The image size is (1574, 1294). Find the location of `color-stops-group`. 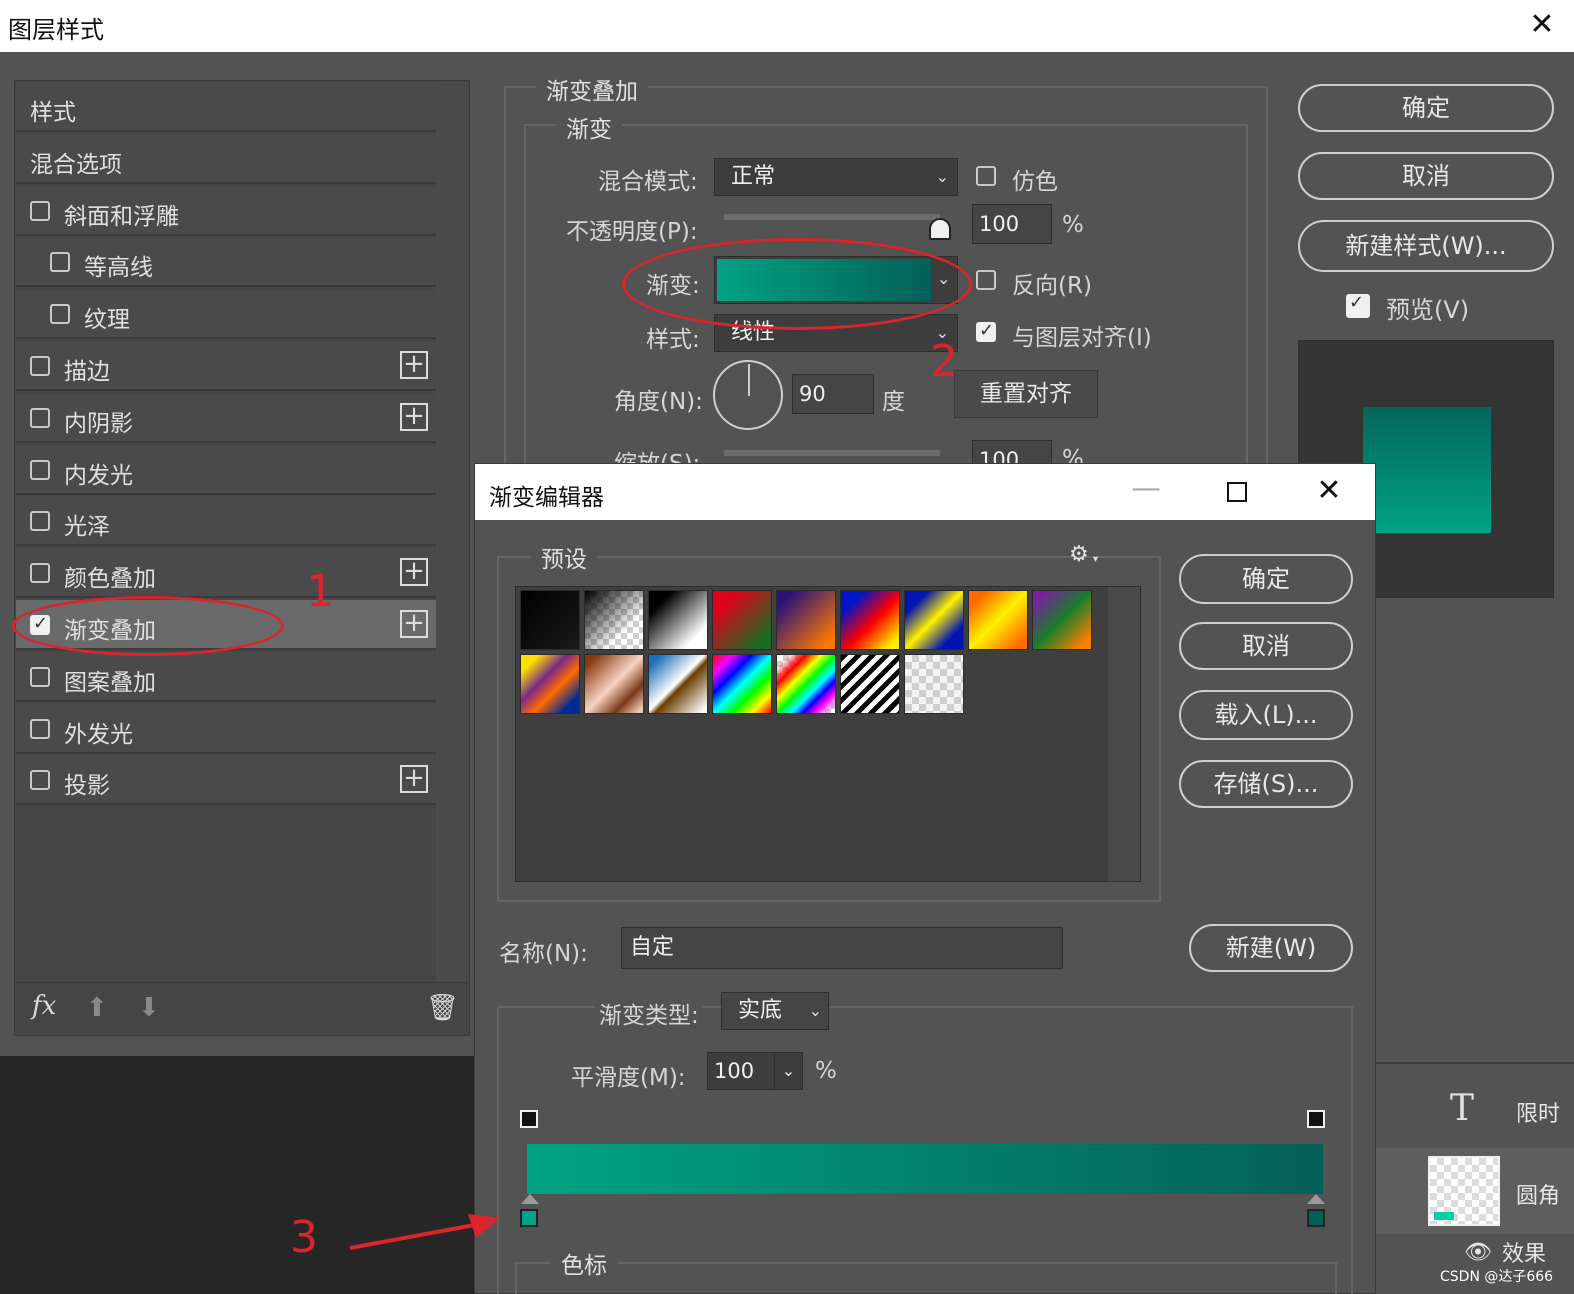

color-stops-group is located at coordinates (926, 1278).